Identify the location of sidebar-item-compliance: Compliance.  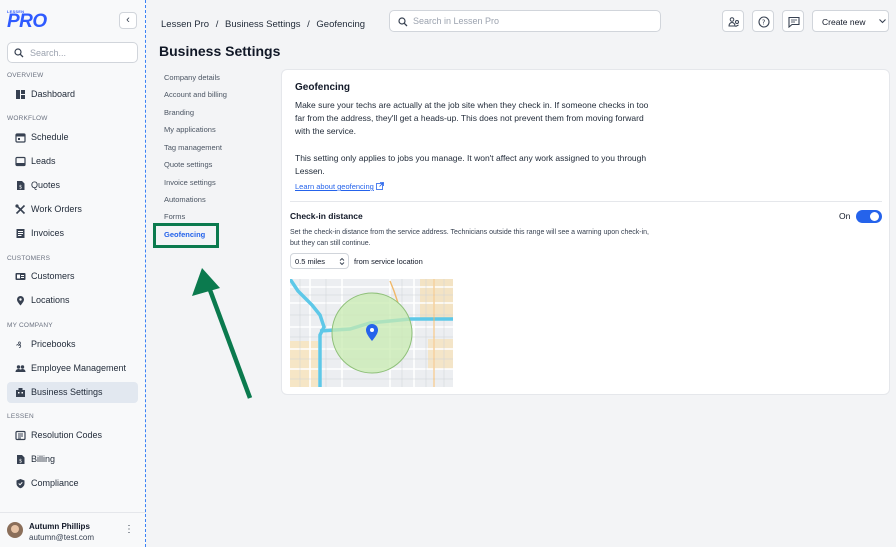
(72, 483).